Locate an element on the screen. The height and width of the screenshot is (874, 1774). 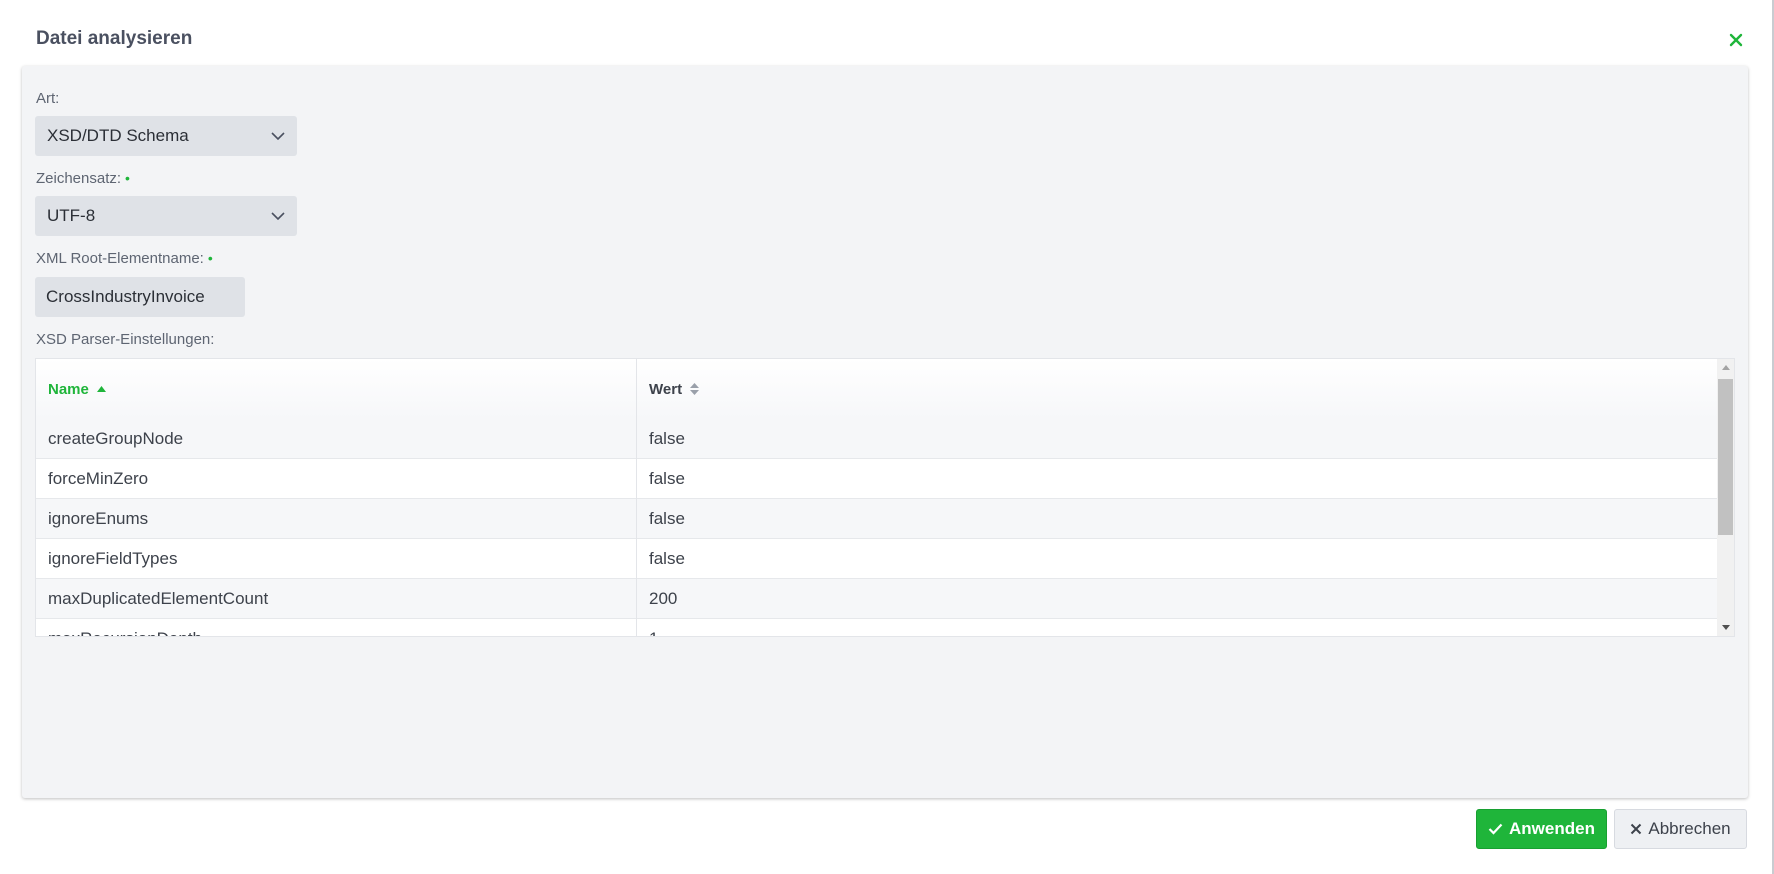
table-row: maxRecursionDepth 1 is located at coordinates (877, 627).